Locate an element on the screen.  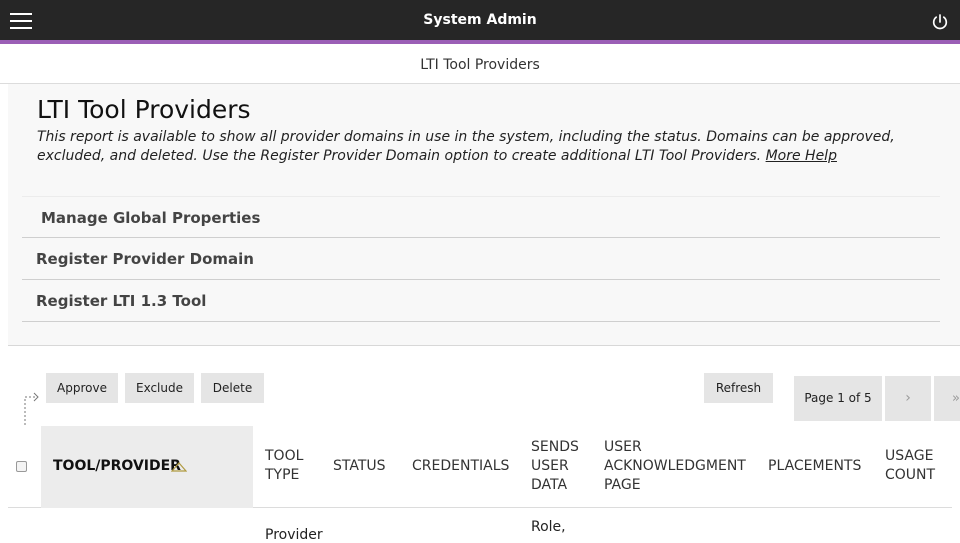
column-label: TOOL/PROVIDER is located at coordinates (117, 466).